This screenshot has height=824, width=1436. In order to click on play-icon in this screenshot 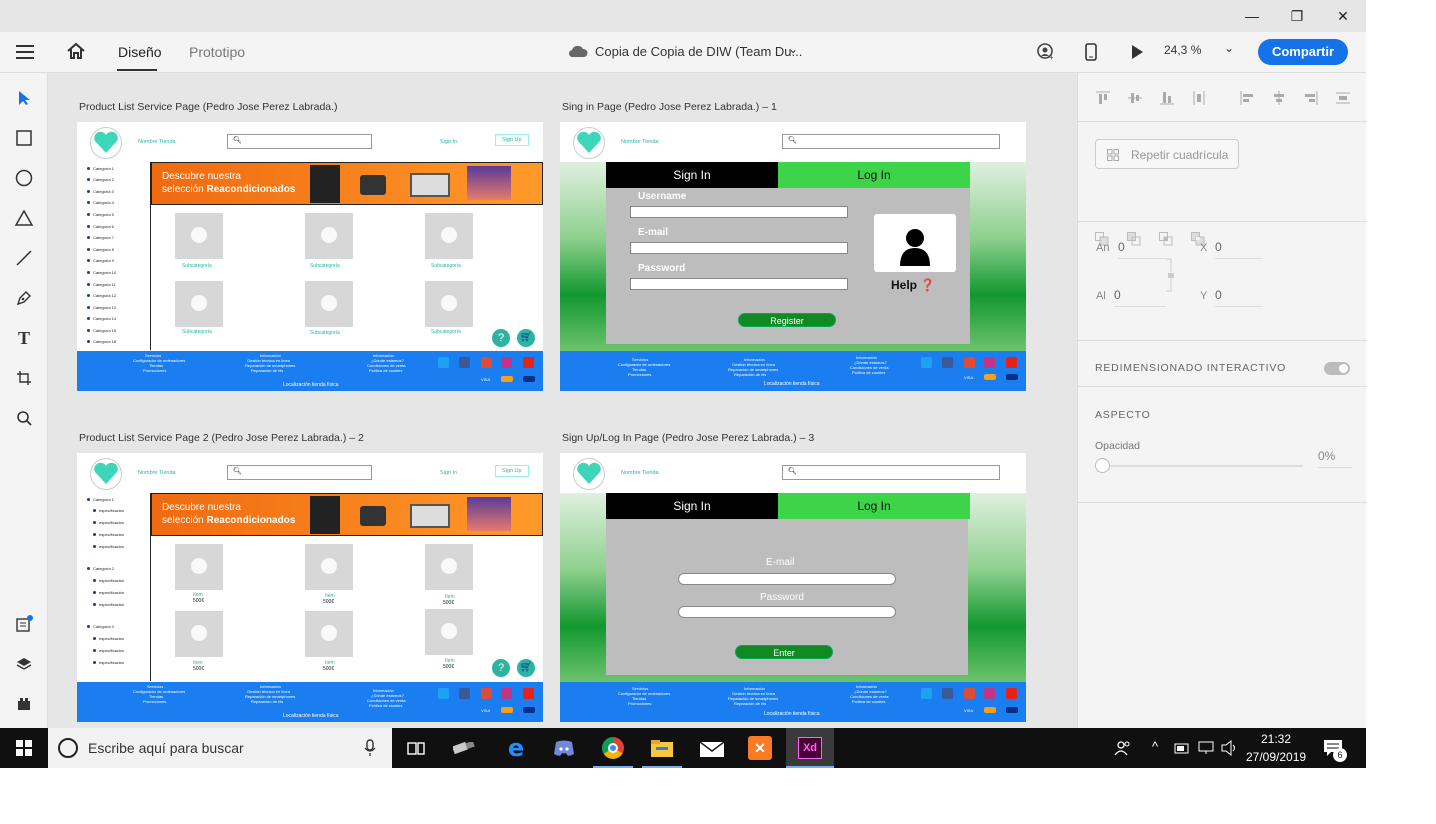, I will do `click(1137, 52)`.